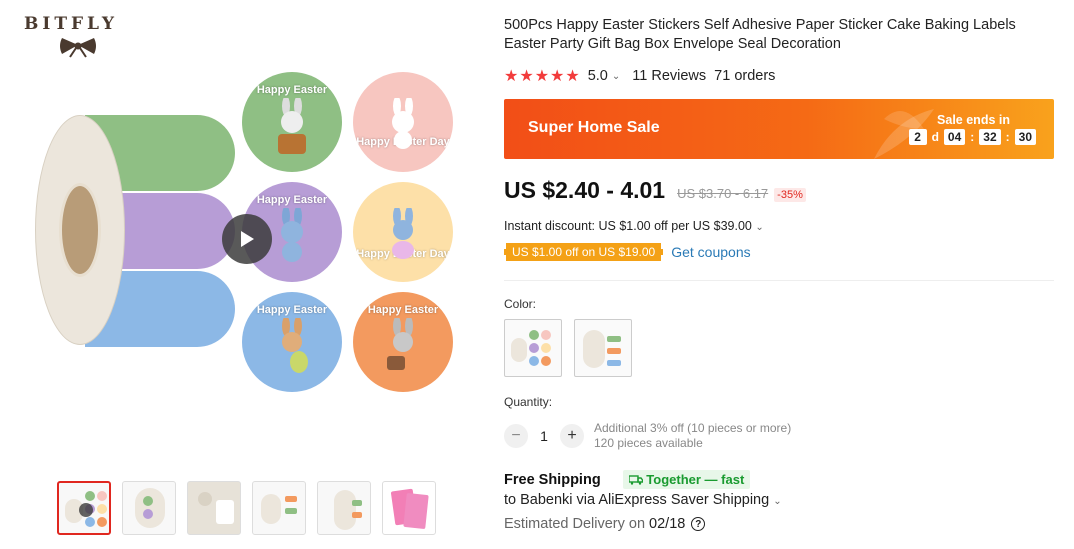 The height and width of the screenshot is (549, 1074). What do you see at coordinates (542, 76) in the screenshot?
I see `star-rating-icon: ★★★★★` at bounding box center [542, 76].